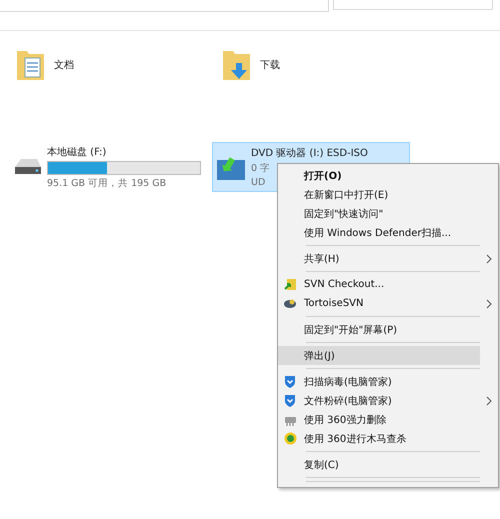 Image resolution: width=500 pixels, height=519 pixels. What do you see at coordinates (64, 65) in the screenshot?
I see `folder-name: 文档` at bounding box center [64, 65].